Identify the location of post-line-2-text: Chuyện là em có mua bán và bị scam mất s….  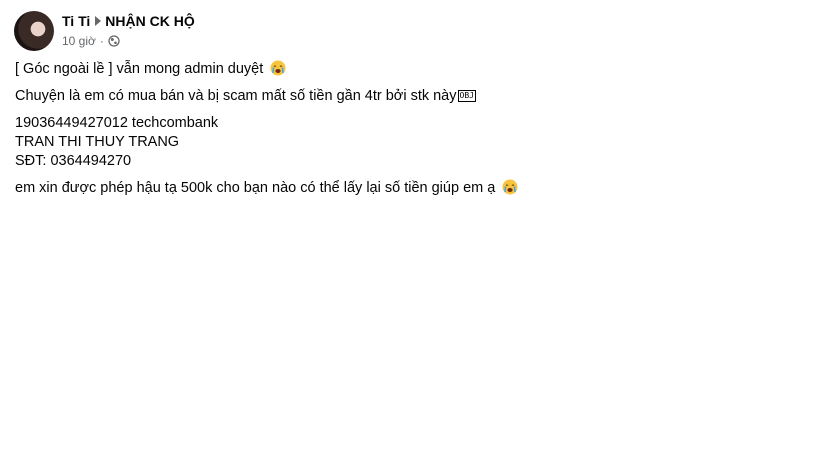
(236, 96).